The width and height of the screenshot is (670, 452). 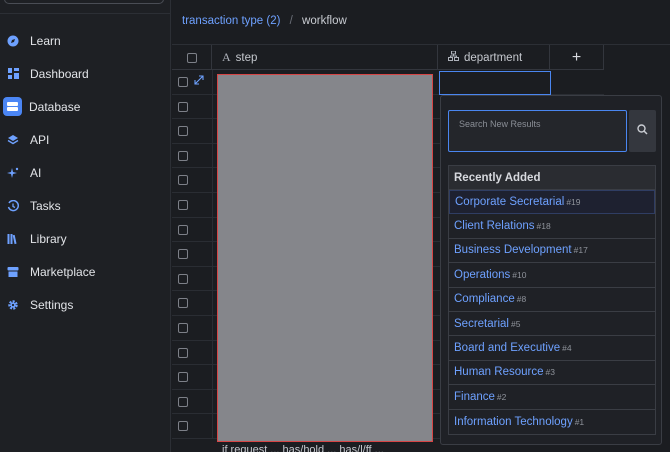 I want to click on option-number: #4, so click(x=567, y=348).